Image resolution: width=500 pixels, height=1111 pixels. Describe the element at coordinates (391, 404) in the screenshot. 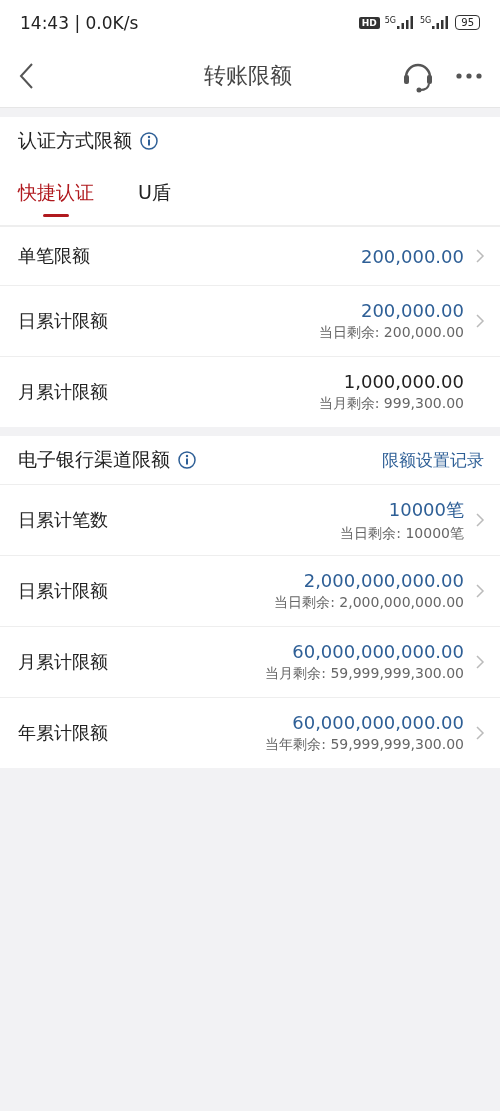

I see `remaining-text: 当月剩余: 999,300.00` at that location.